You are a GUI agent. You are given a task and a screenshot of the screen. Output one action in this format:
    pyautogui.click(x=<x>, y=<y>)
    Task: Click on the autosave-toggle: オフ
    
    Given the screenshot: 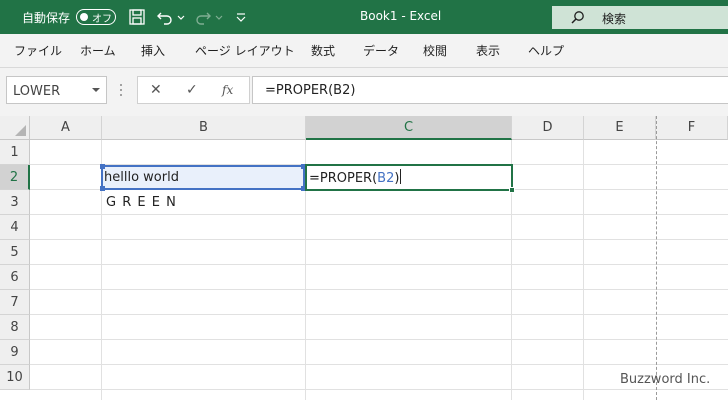 What is the action you would take?
    pyautogui.click(x=96, y=17)
    